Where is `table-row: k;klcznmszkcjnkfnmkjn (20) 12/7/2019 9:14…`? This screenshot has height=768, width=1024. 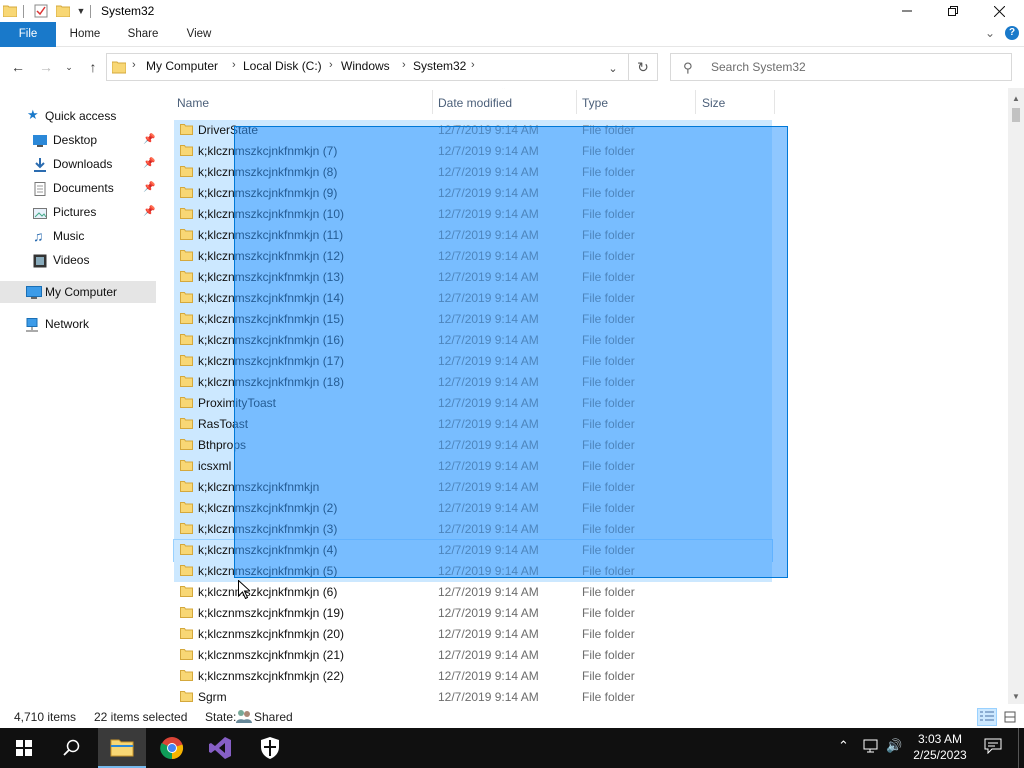
table-row: k;klcznmszkcjnkfnmkjn (20) 12/7/2019 9:14… is located at coordinates (473, 634).